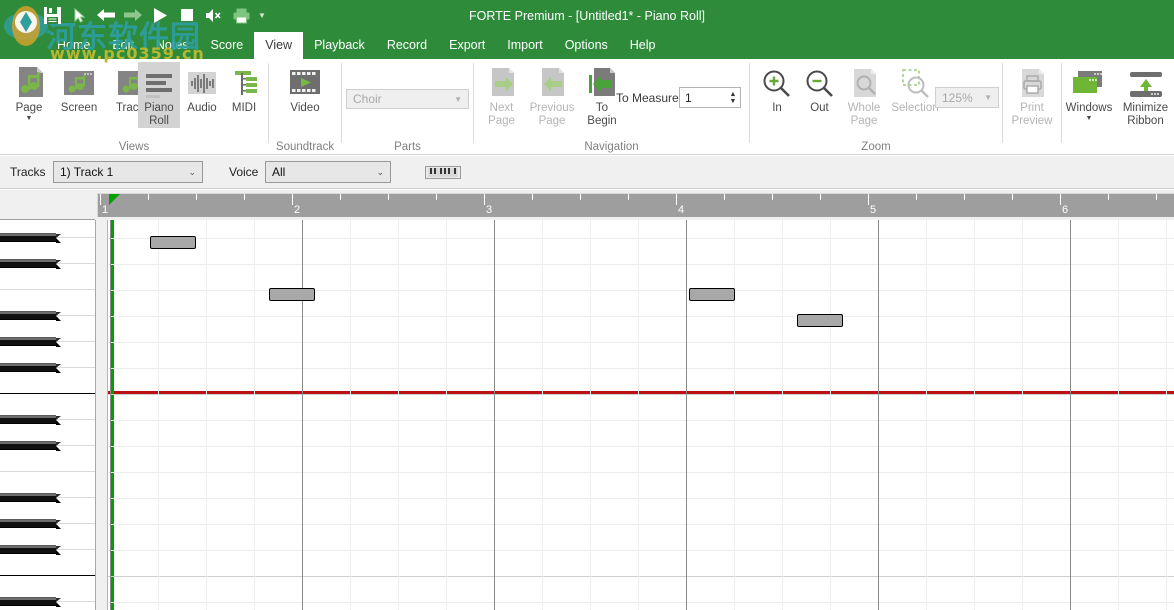  What do you see at coordinates (114, 199) in the screenshot?
I see `playhead-marker` at bounding box center [114, 199].